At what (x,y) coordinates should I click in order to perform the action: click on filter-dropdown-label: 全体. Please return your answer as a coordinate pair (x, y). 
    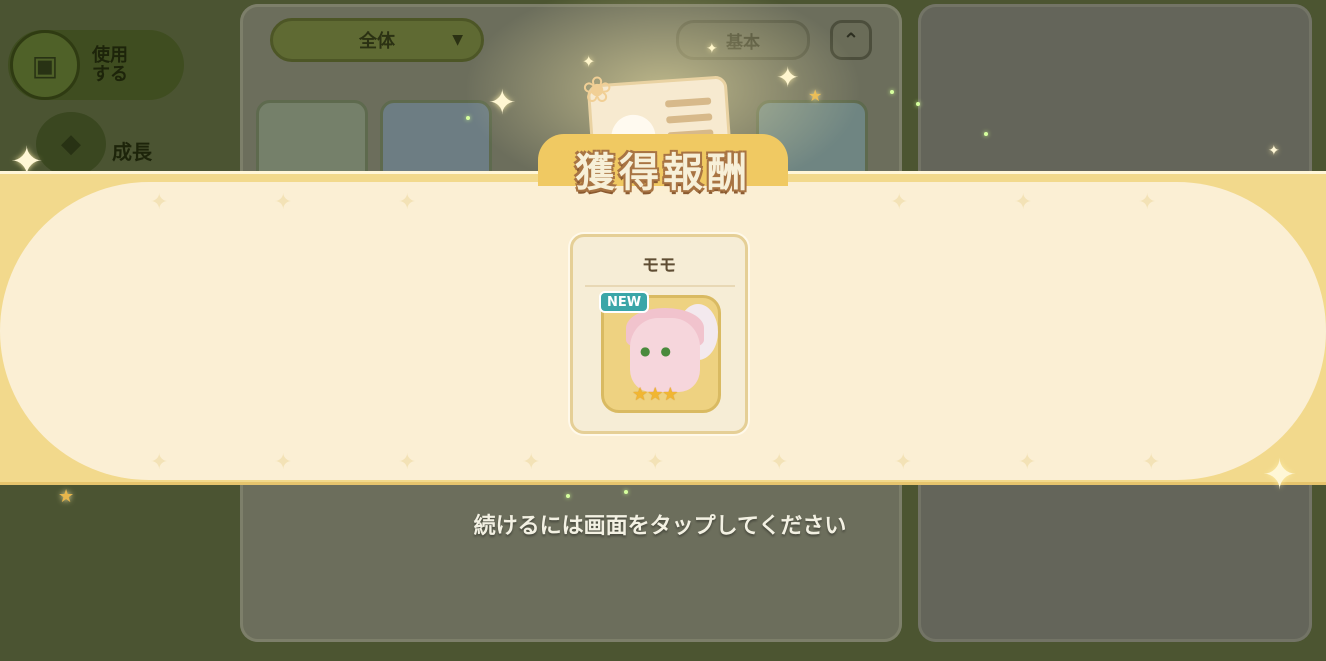
    Looking at the image, I should click on (377, 41).